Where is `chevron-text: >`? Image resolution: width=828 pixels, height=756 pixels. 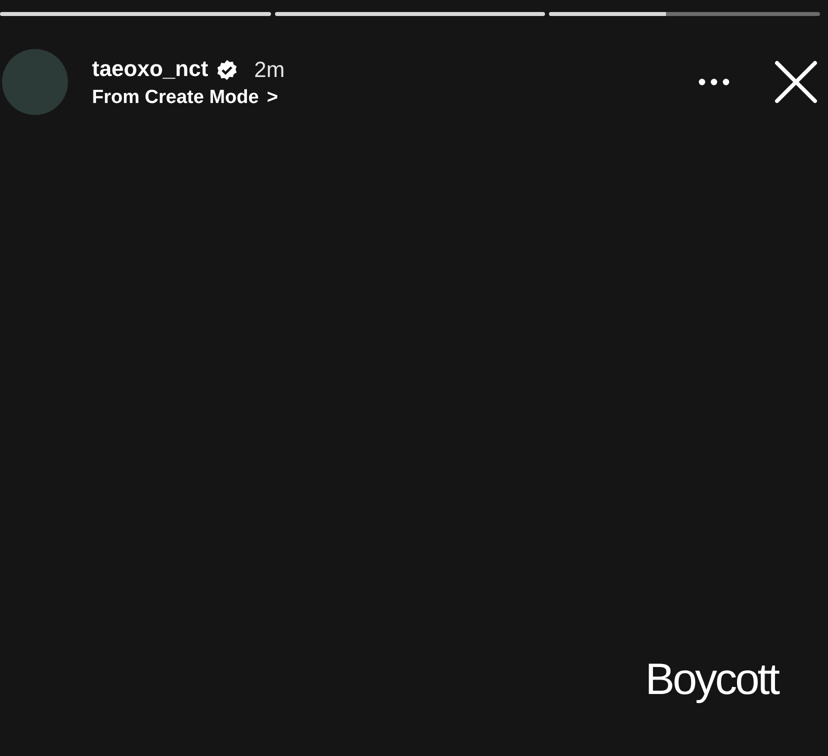 chevron-text: > is located at coordinates (272, 98).